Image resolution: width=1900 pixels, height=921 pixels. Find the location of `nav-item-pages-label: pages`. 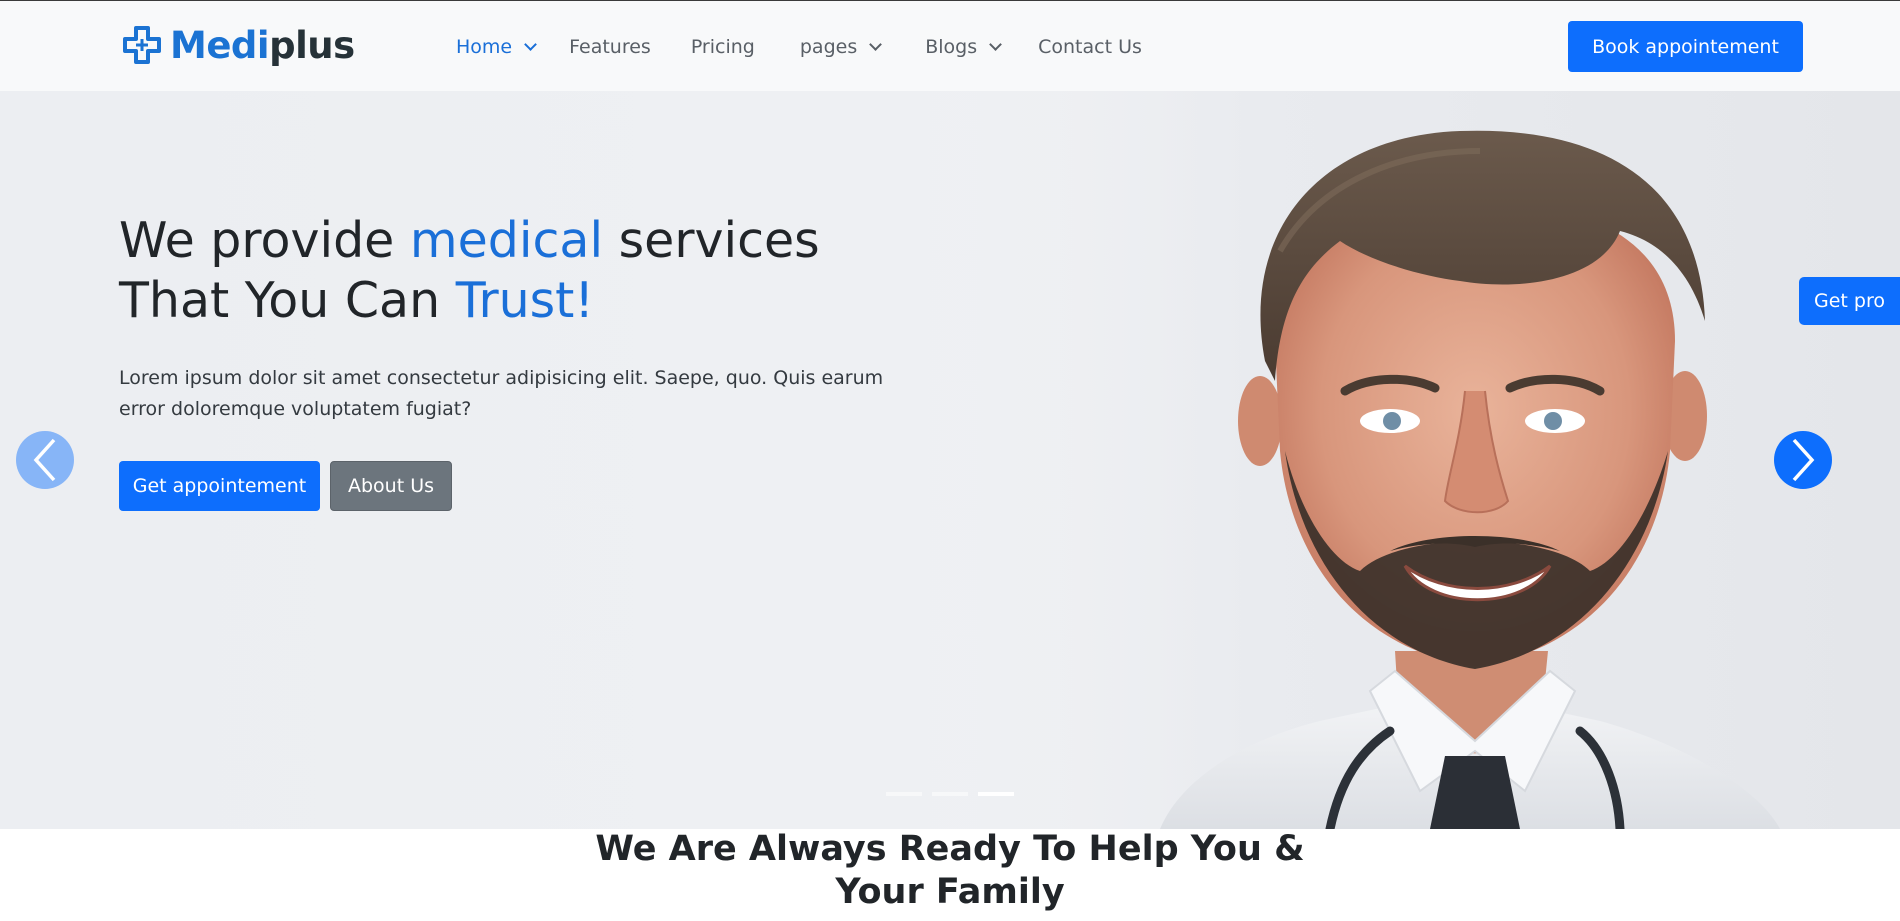

nav-item-pages-label: pages is located at coordinates (828, 47).